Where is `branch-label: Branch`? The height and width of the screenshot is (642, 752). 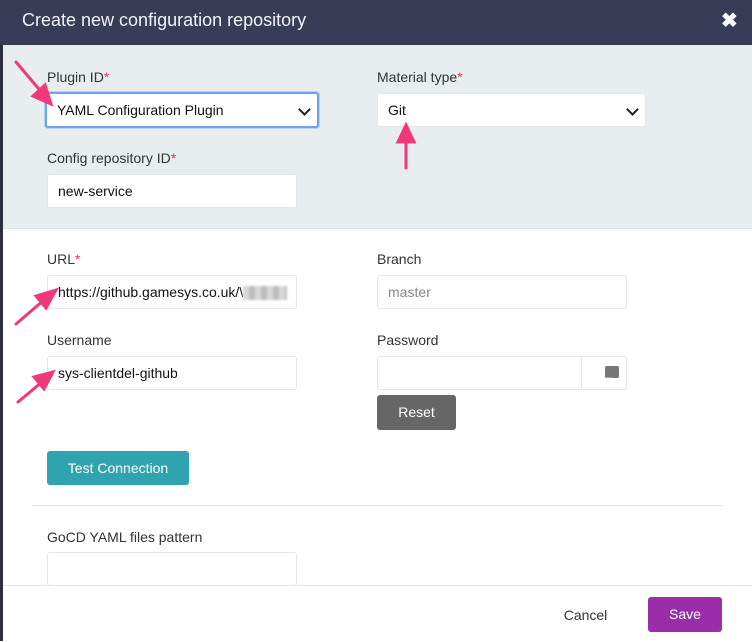 branch-label: Branch is located at coordinates (399, 259).